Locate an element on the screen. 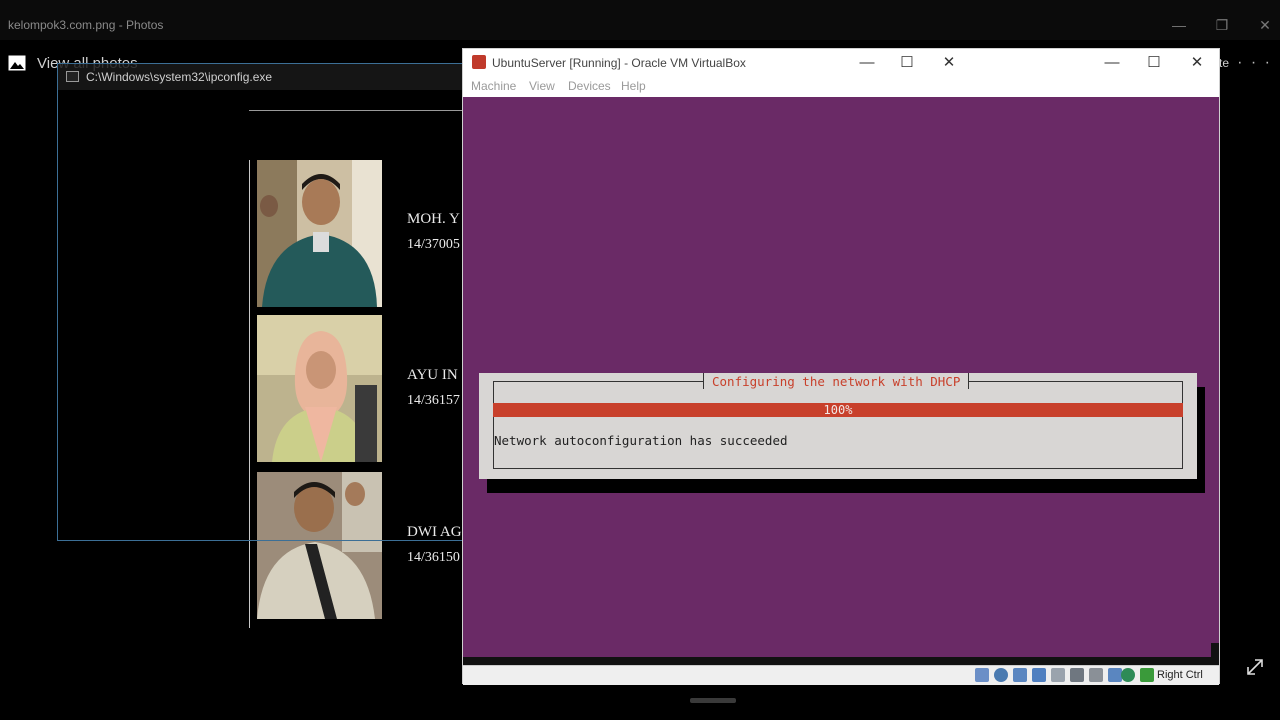 The width and height of the screenshot is (1280, 720). close-icon: ✕ is located at coordinates (1265, 25).